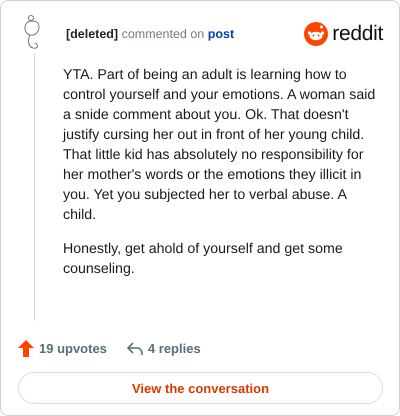 This screenshot has height=416, width=400. I want to click on brand-name: reddit, so click(357, 34).